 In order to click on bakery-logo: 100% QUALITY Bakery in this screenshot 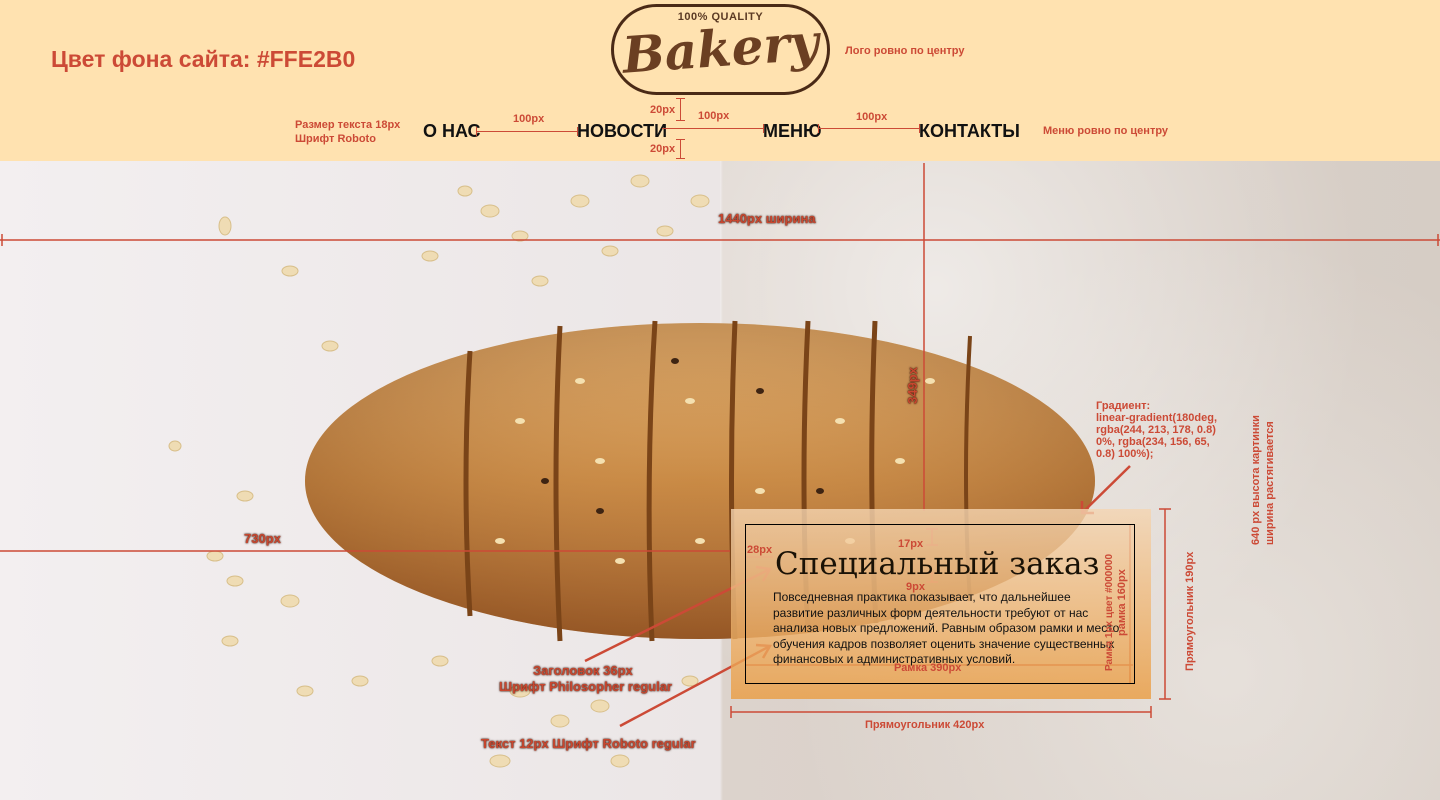, I will do `click(720, 49)`.